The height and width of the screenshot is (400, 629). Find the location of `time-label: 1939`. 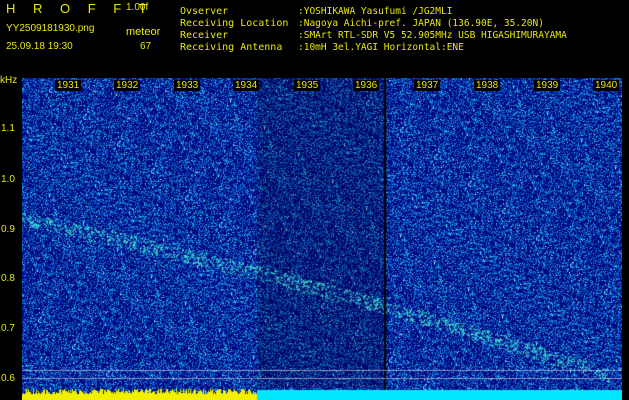

time-label: 1939 is located at coordinates (547, 85).